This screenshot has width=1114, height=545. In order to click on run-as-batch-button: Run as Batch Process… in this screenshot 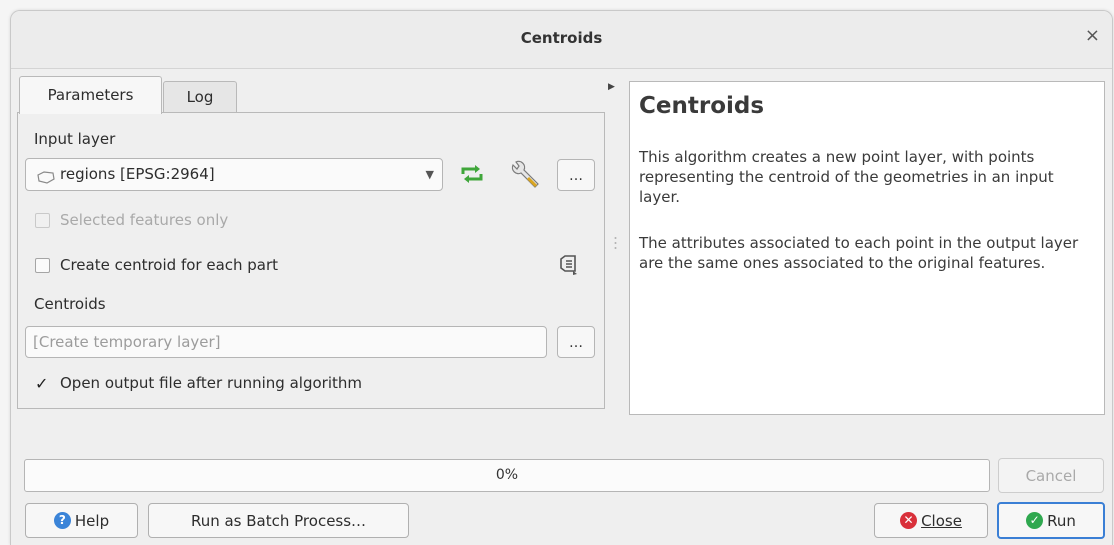, I will do `click(278, 520)`.